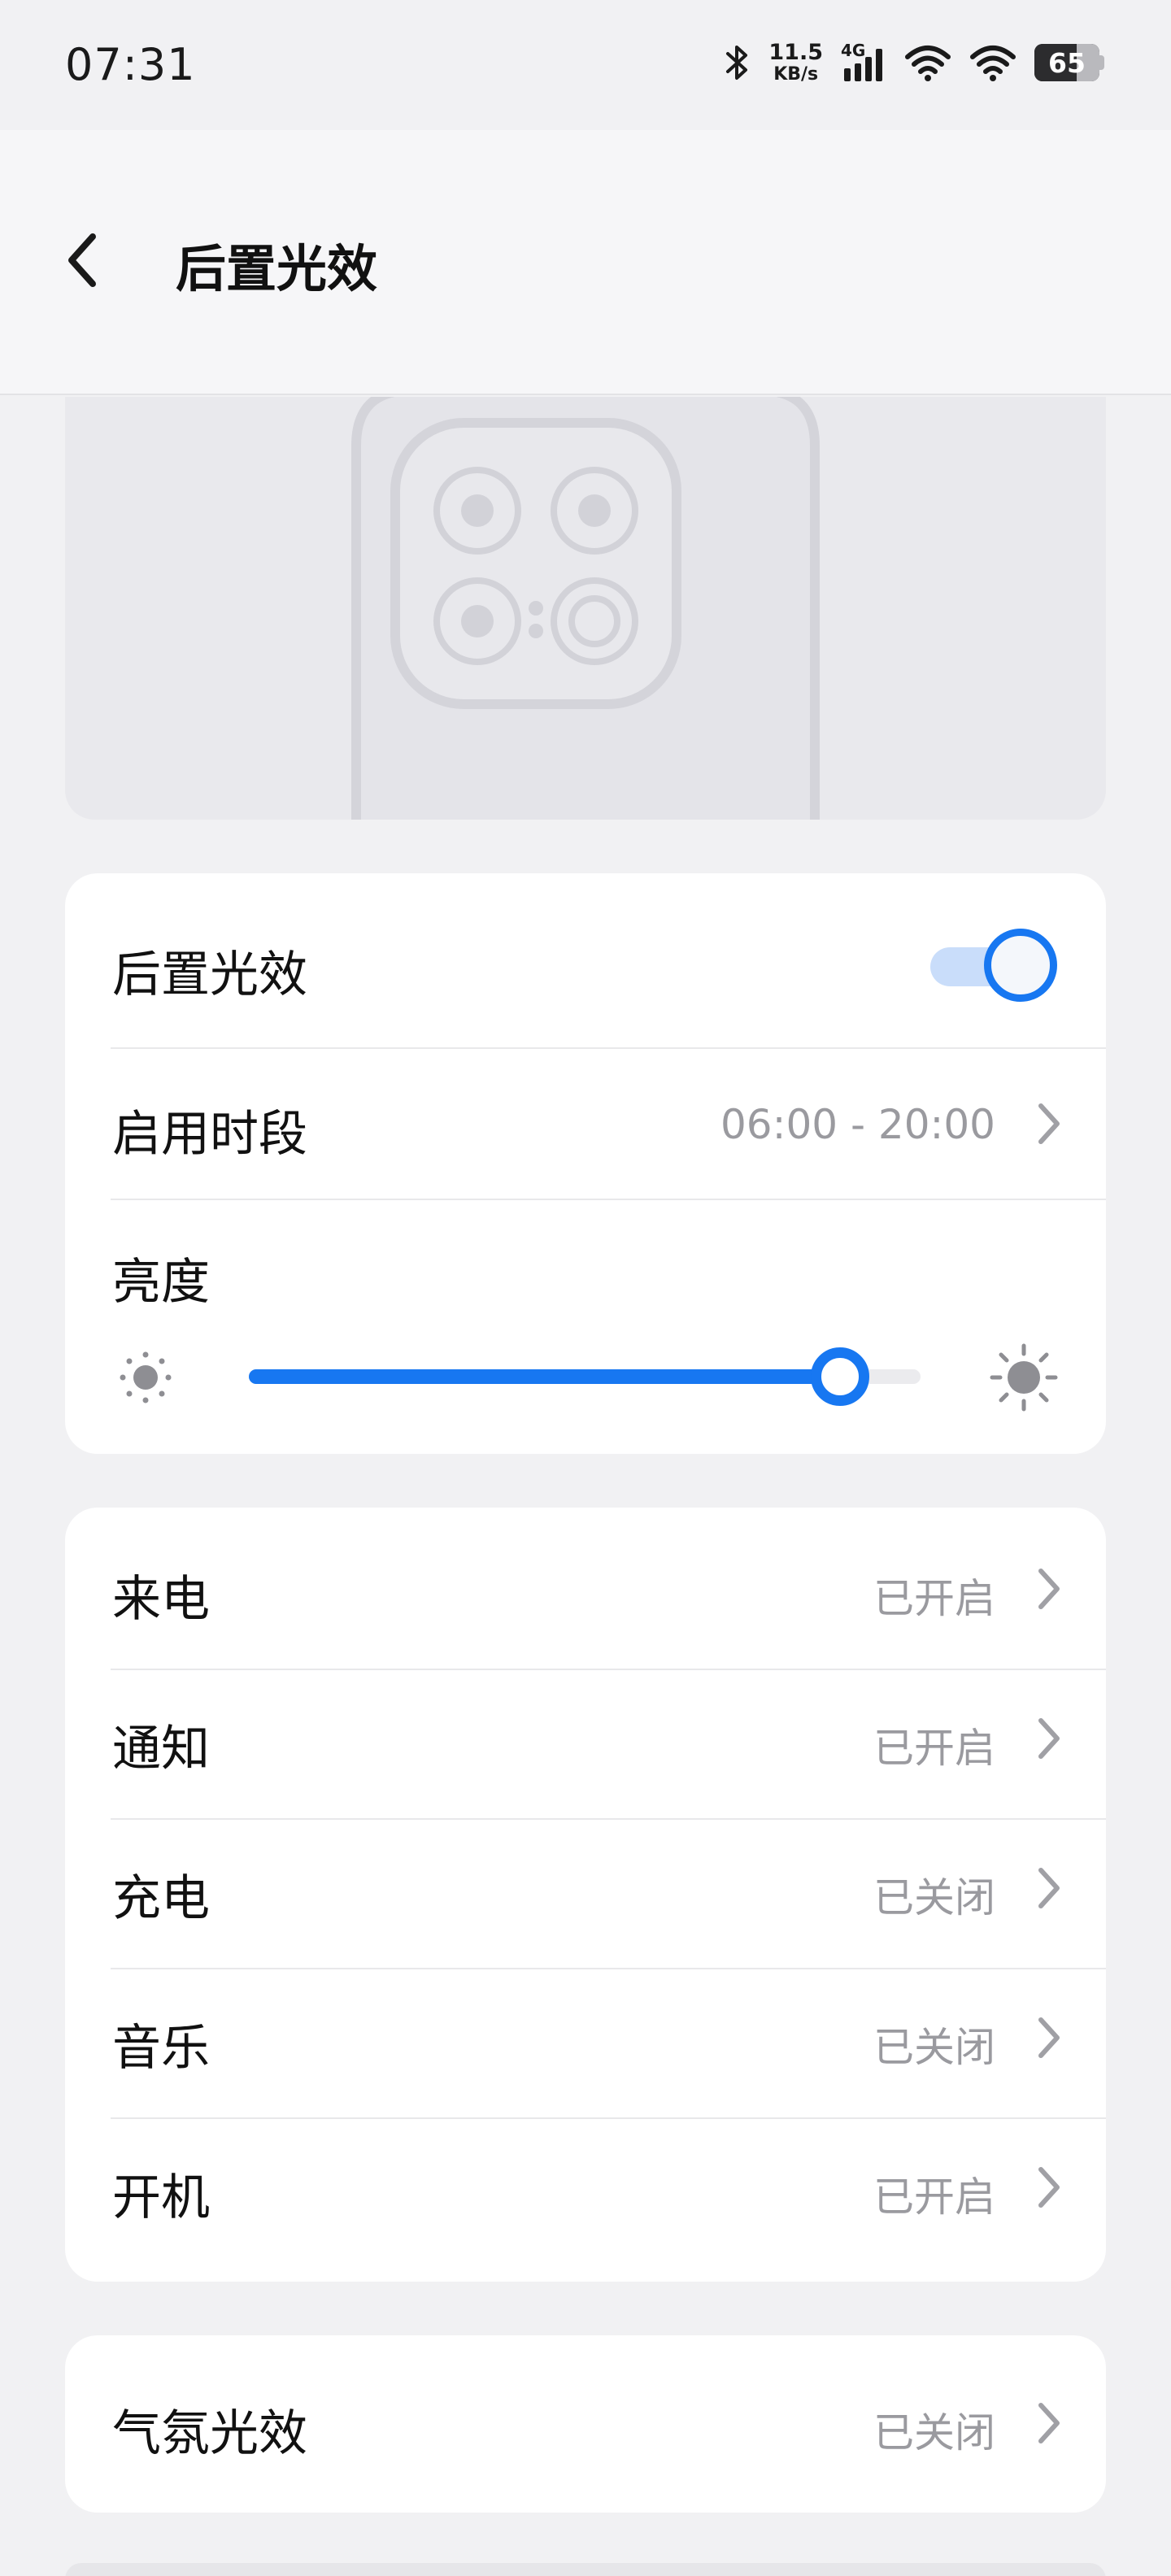 Image resolution: width=1171 pixels, height=2576 pixels. Describe the element at coordinates (82, 260) in the screenshot. I see `chevron-left-icon` at that location.